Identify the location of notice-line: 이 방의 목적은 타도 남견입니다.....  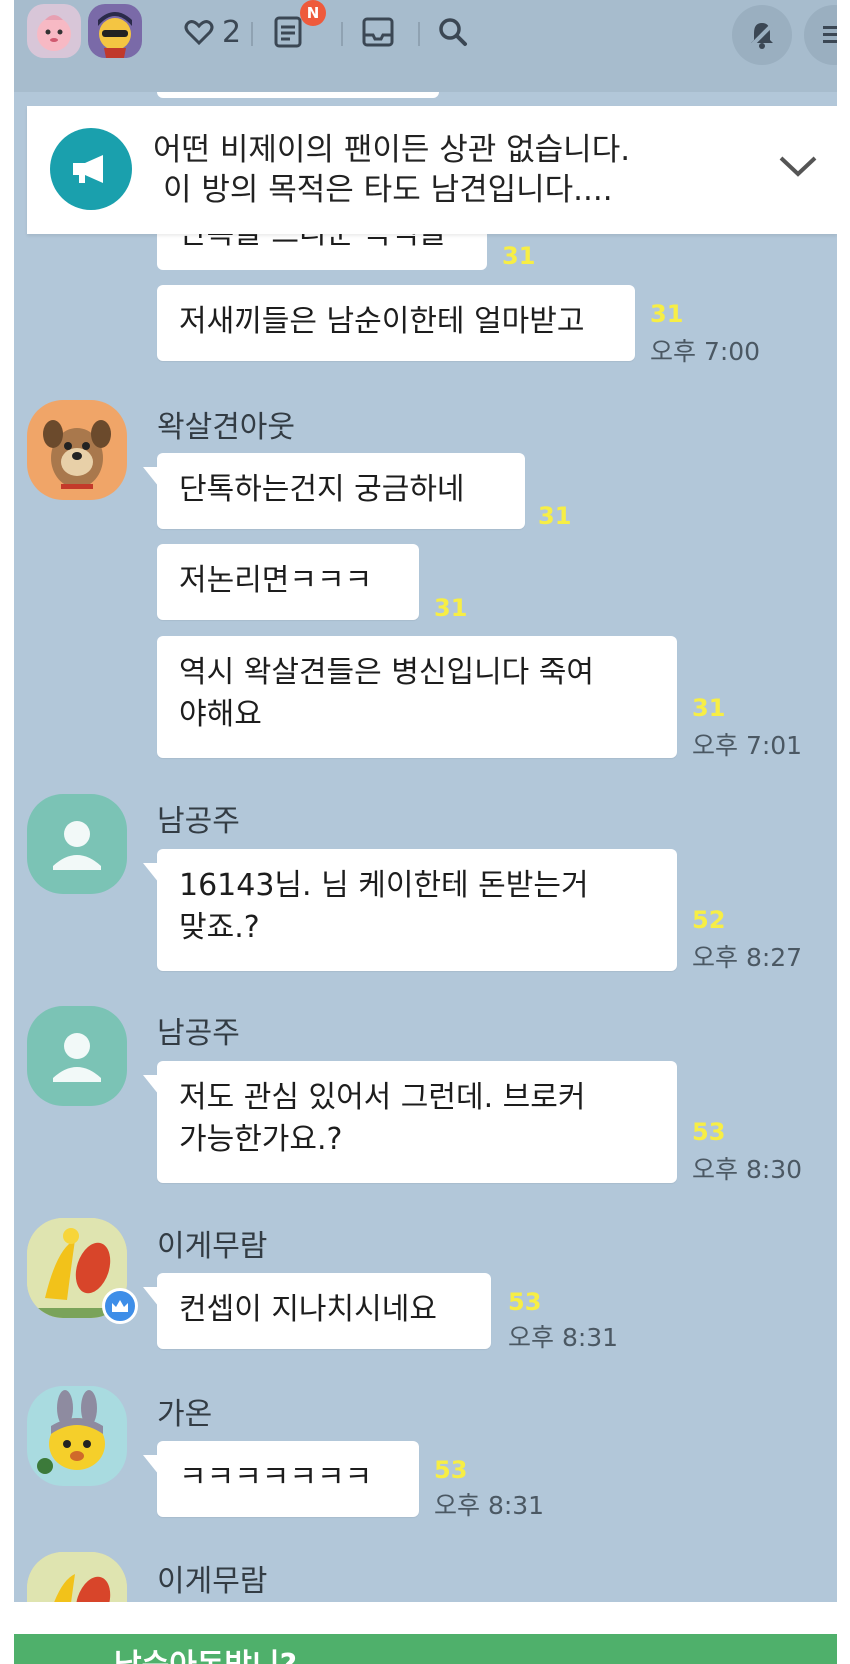
(388, 190).